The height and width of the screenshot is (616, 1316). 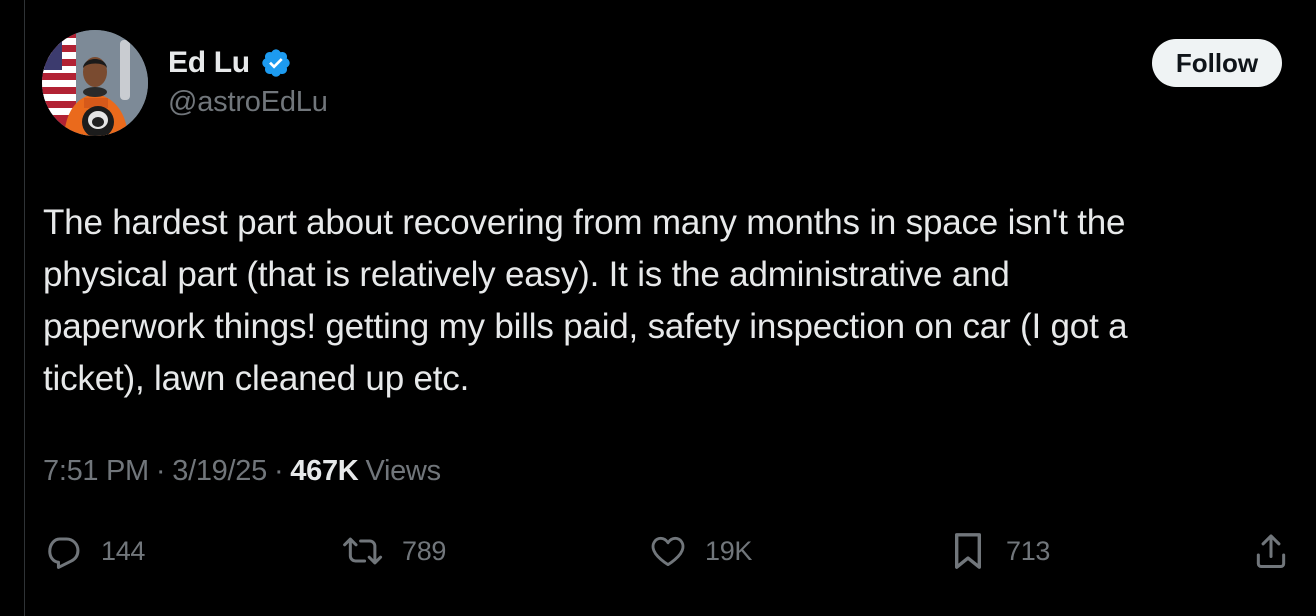 I want to click on share-icon, so click(x=1271, y=551).